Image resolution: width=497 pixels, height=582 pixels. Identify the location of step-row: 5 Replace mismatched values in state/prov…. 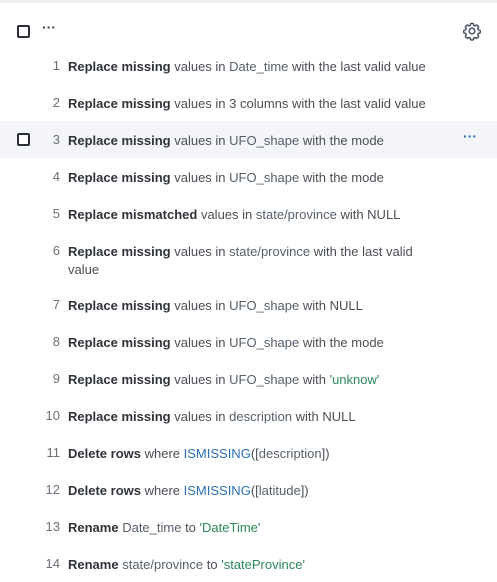
(248, 213).